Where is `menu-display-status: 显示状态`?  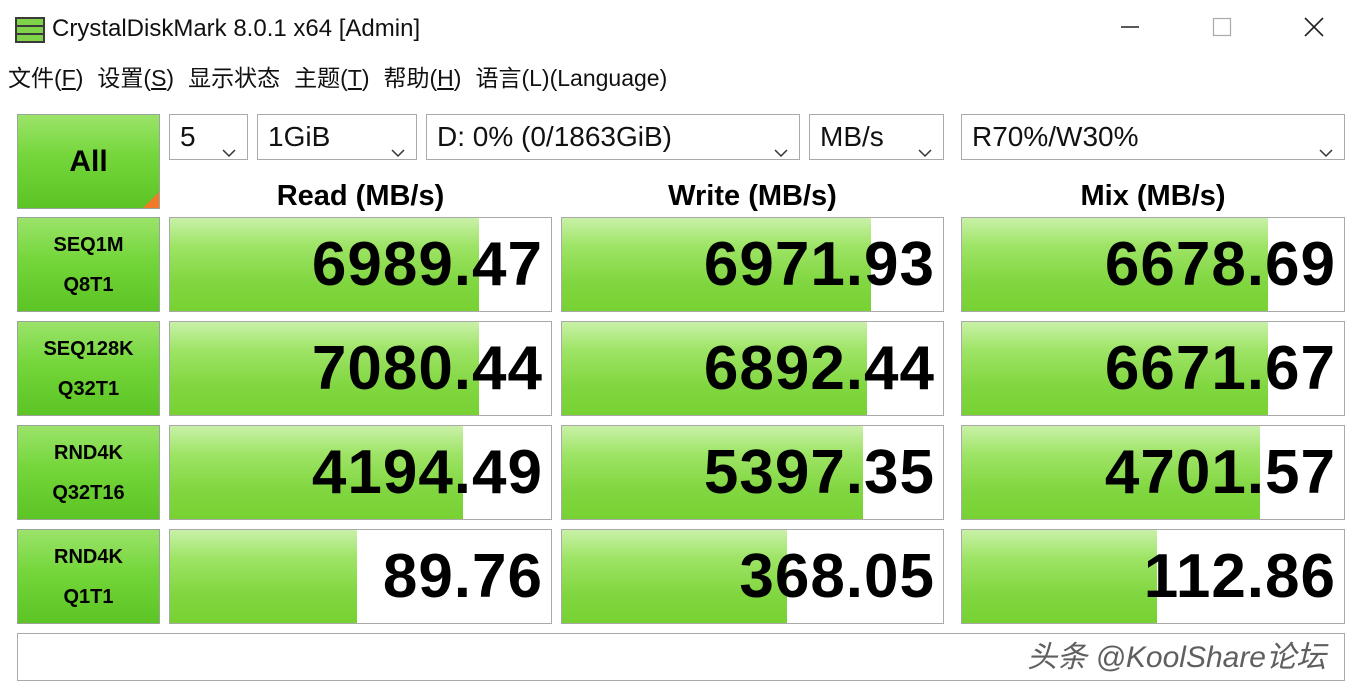 menu-display-status: 显示状态 is located at coordinates (234, 78).